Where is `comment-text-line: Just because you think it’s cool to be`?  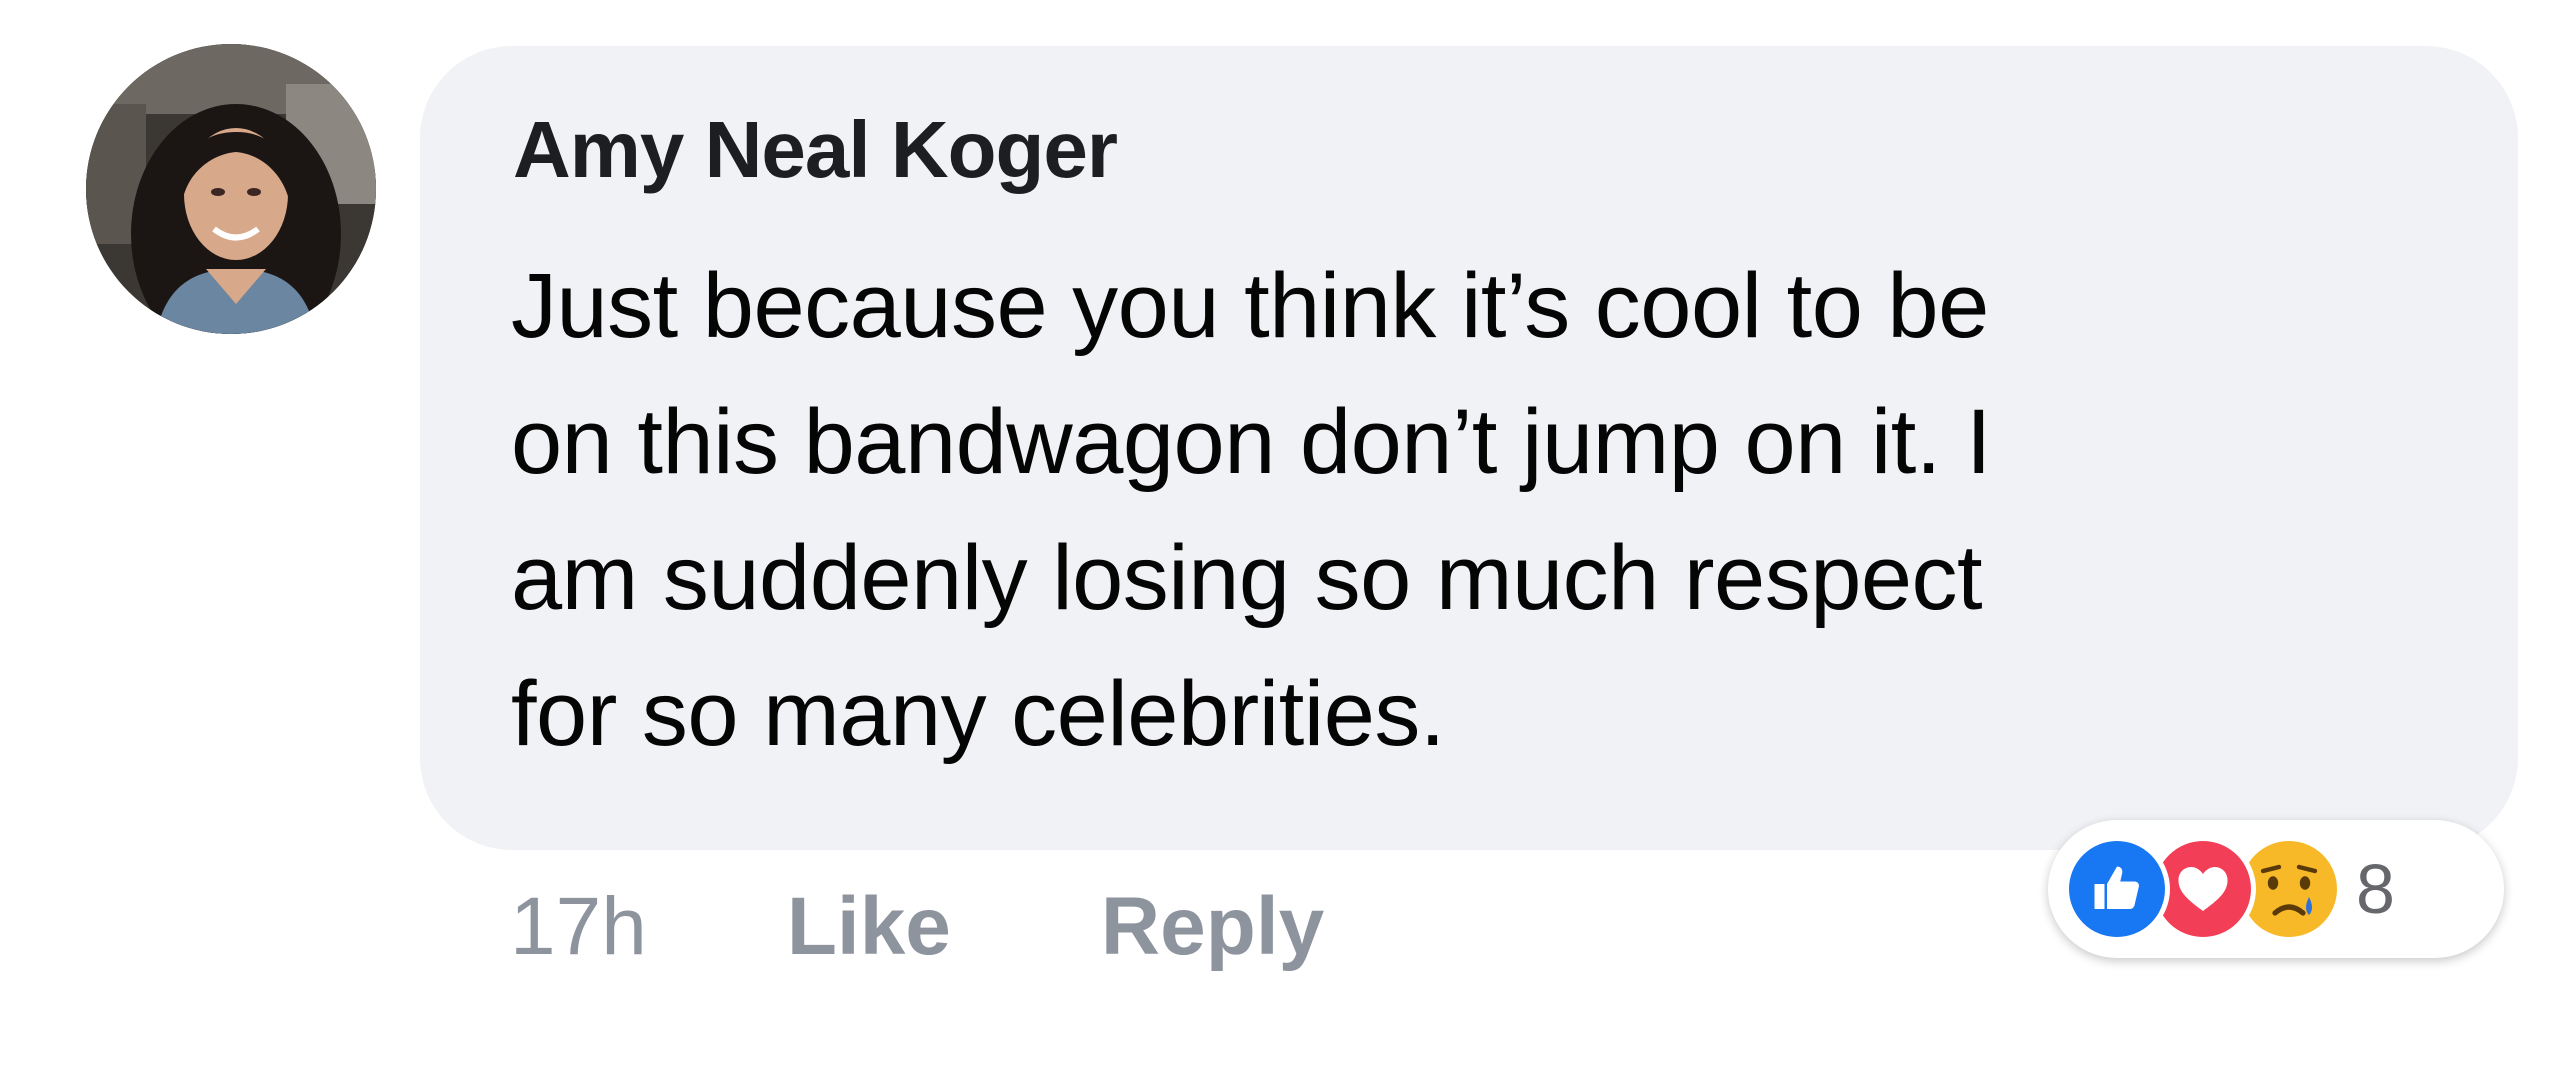
comment-text-line: Just because you think it’s cool to be is located at coordinates (1250, 306).